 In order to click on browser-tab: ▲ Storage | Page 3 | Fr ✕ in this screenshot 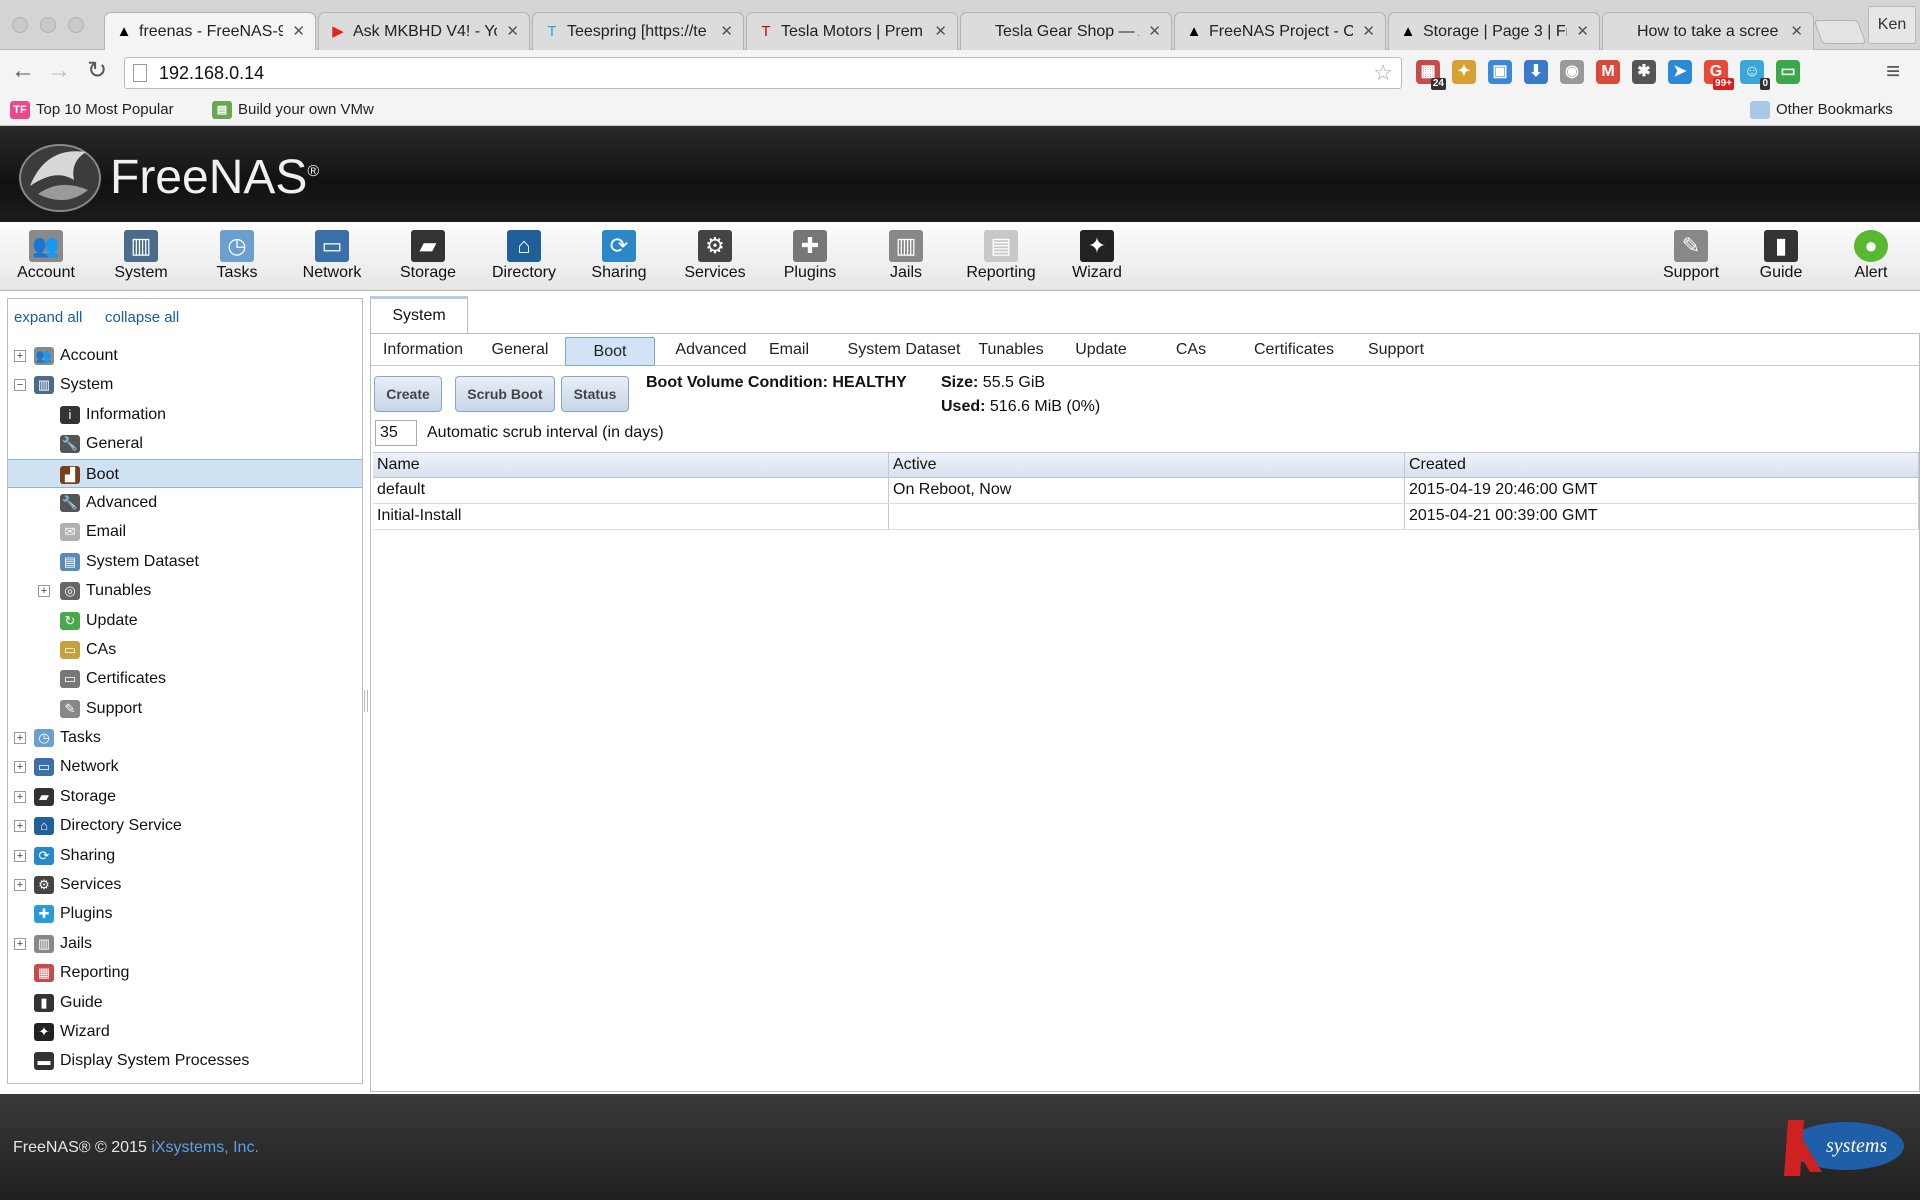, I will do `click(1494, 31)`.